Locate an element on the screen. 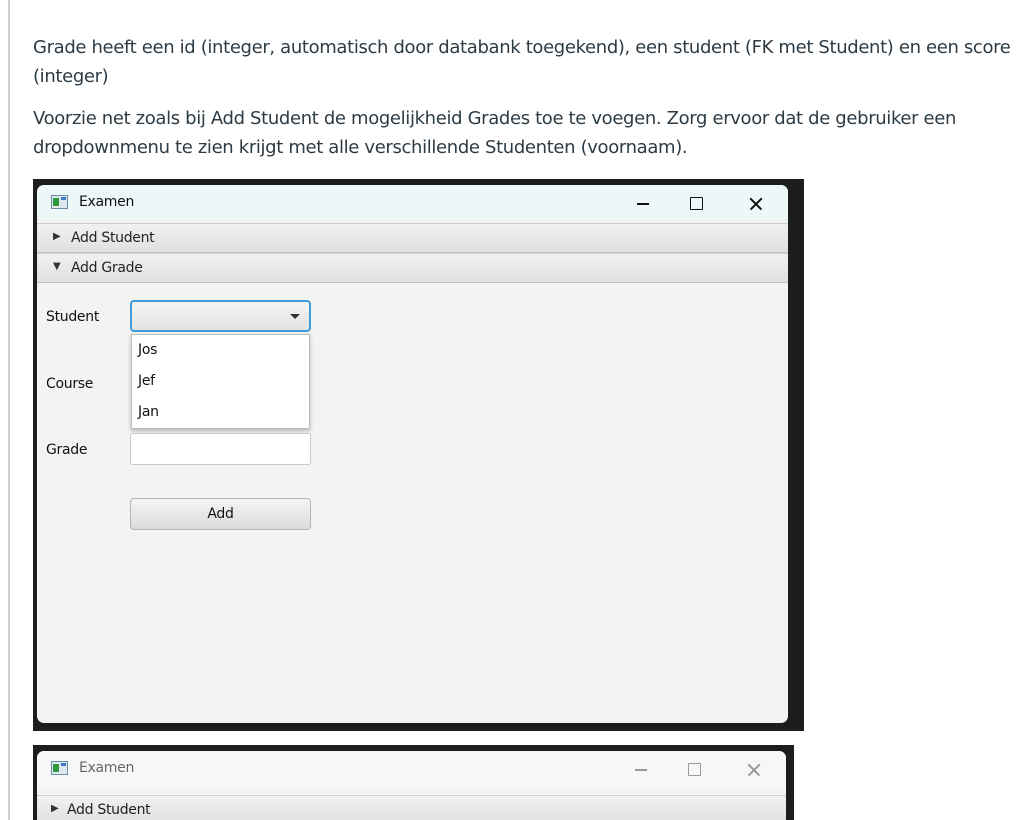  app-window-2: Examen ▶ Add Student is located at coordinates (411, 785).